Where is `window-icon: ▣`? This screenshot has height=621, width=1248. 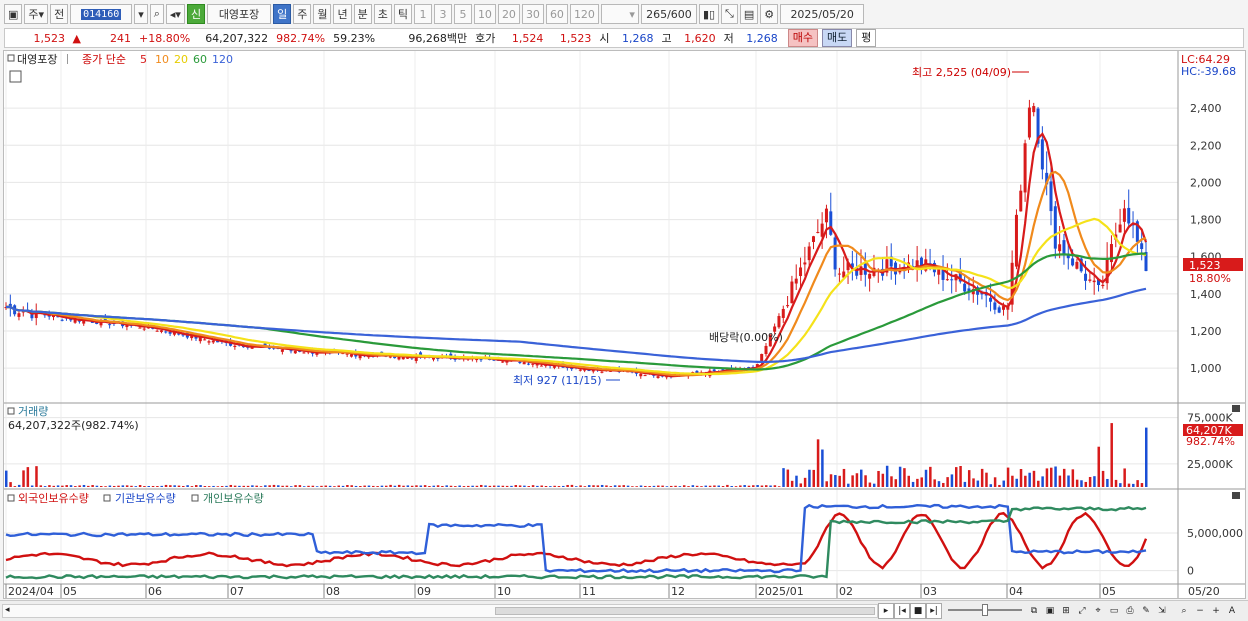 window-icon: ▣ is located at coordinates (13, 14).